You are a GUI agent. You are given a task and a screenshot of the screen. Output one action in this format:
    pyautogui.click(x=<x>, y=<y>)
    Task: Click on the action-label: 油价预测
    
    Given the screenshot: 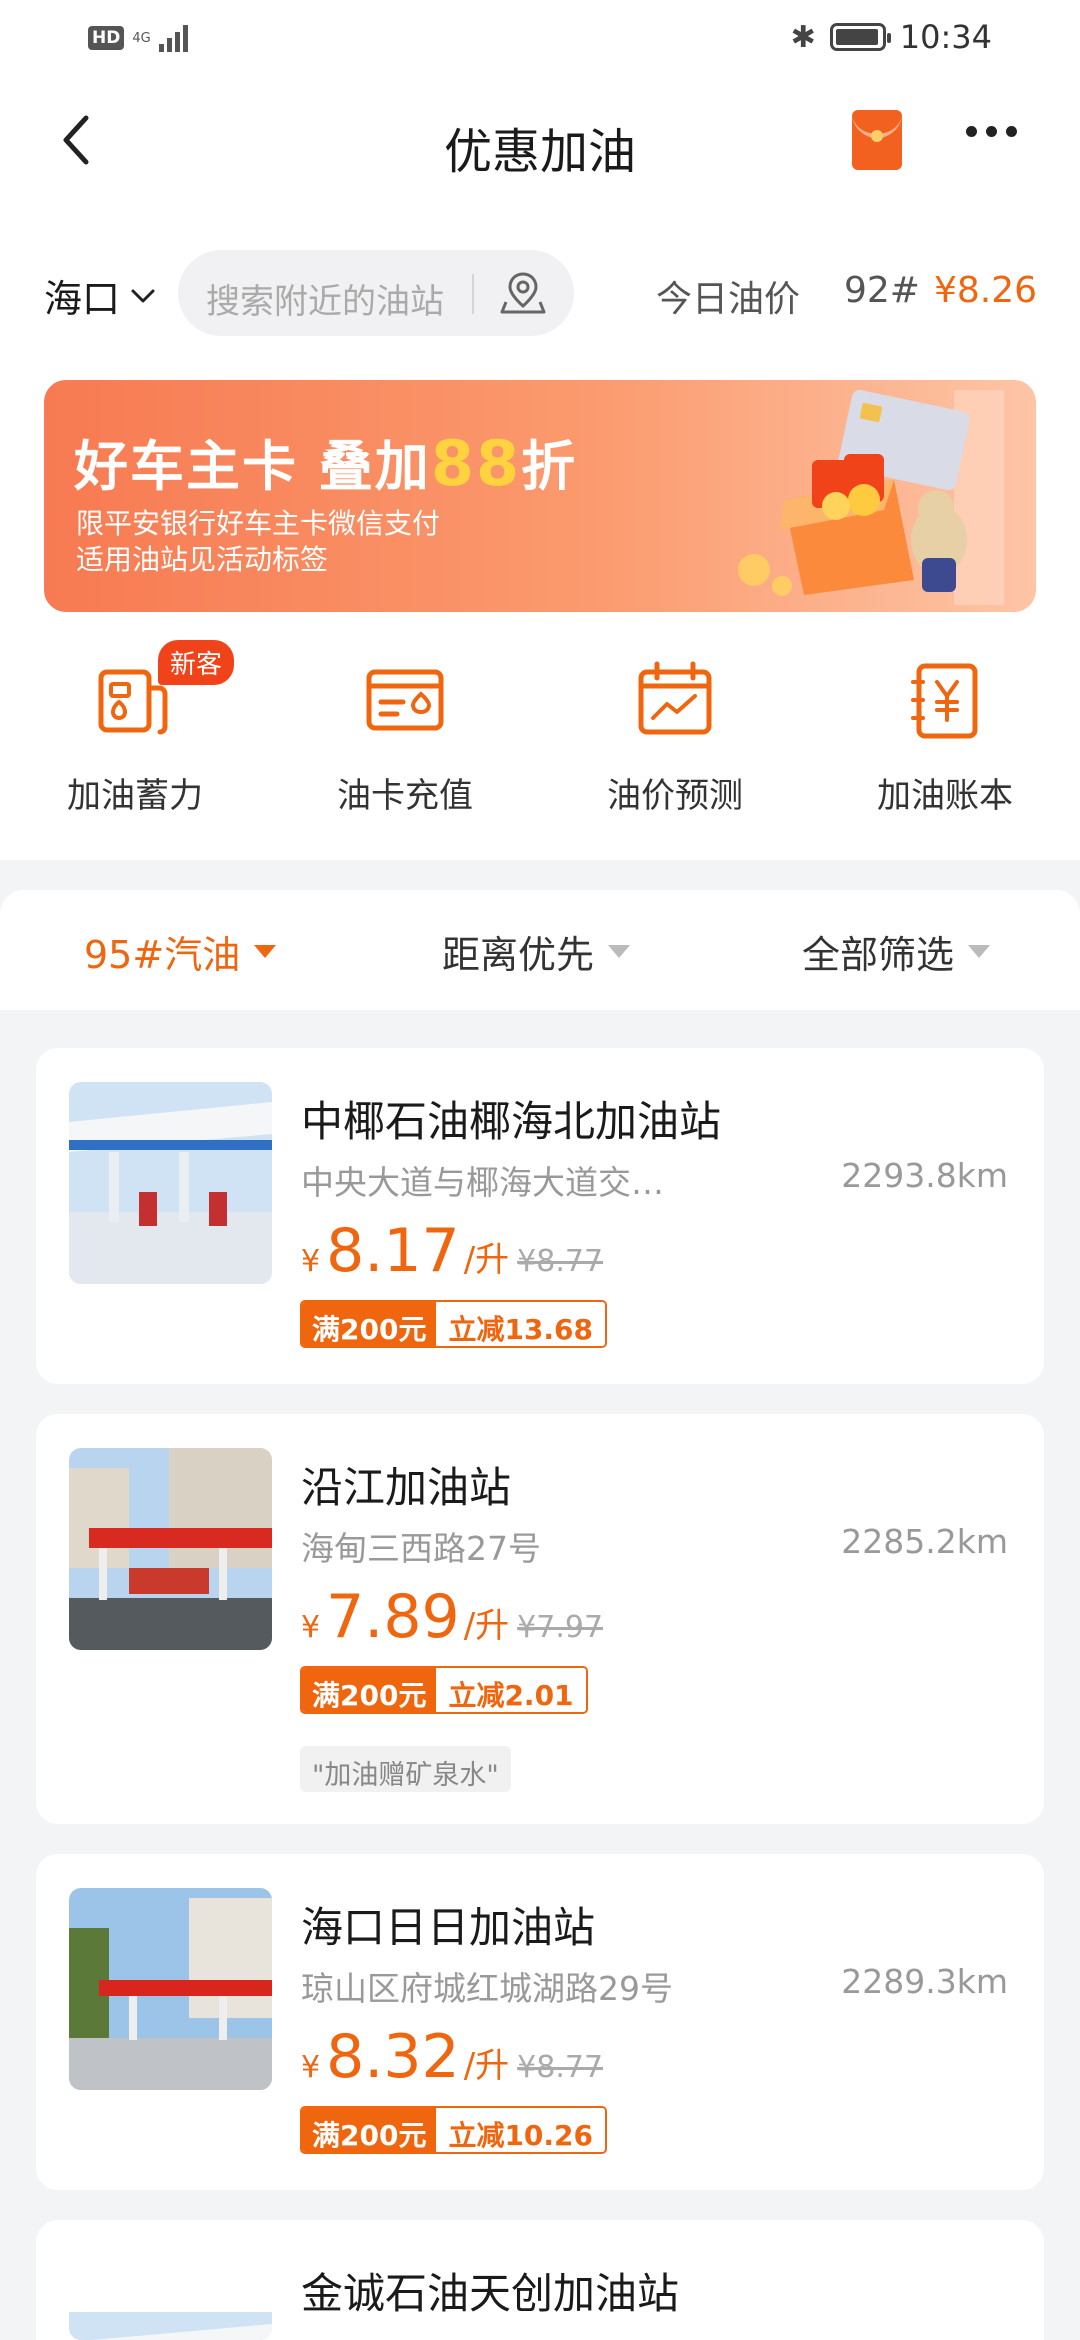 What is the action you would take?
    pyautogui.click(x=675, y=796)
    